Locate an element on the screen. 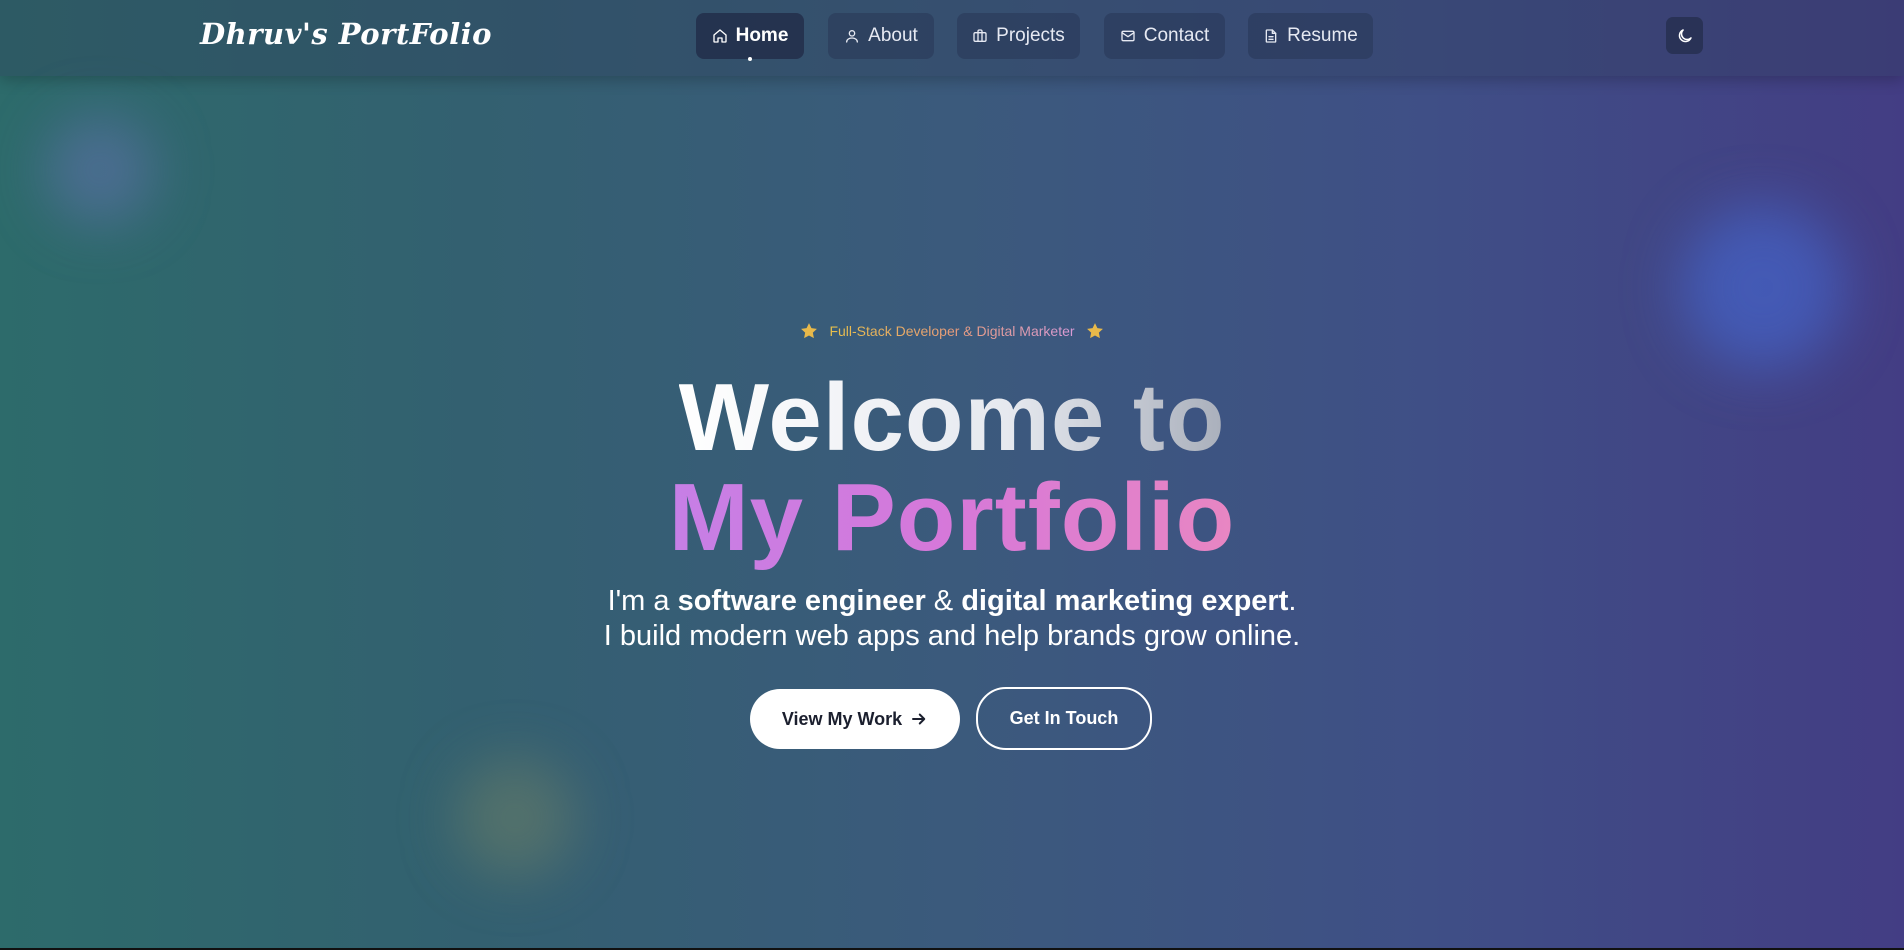 The height and width of the screenshot is (950, 1904). intro-role-1: software engineer is located at coordinates (801, 601).